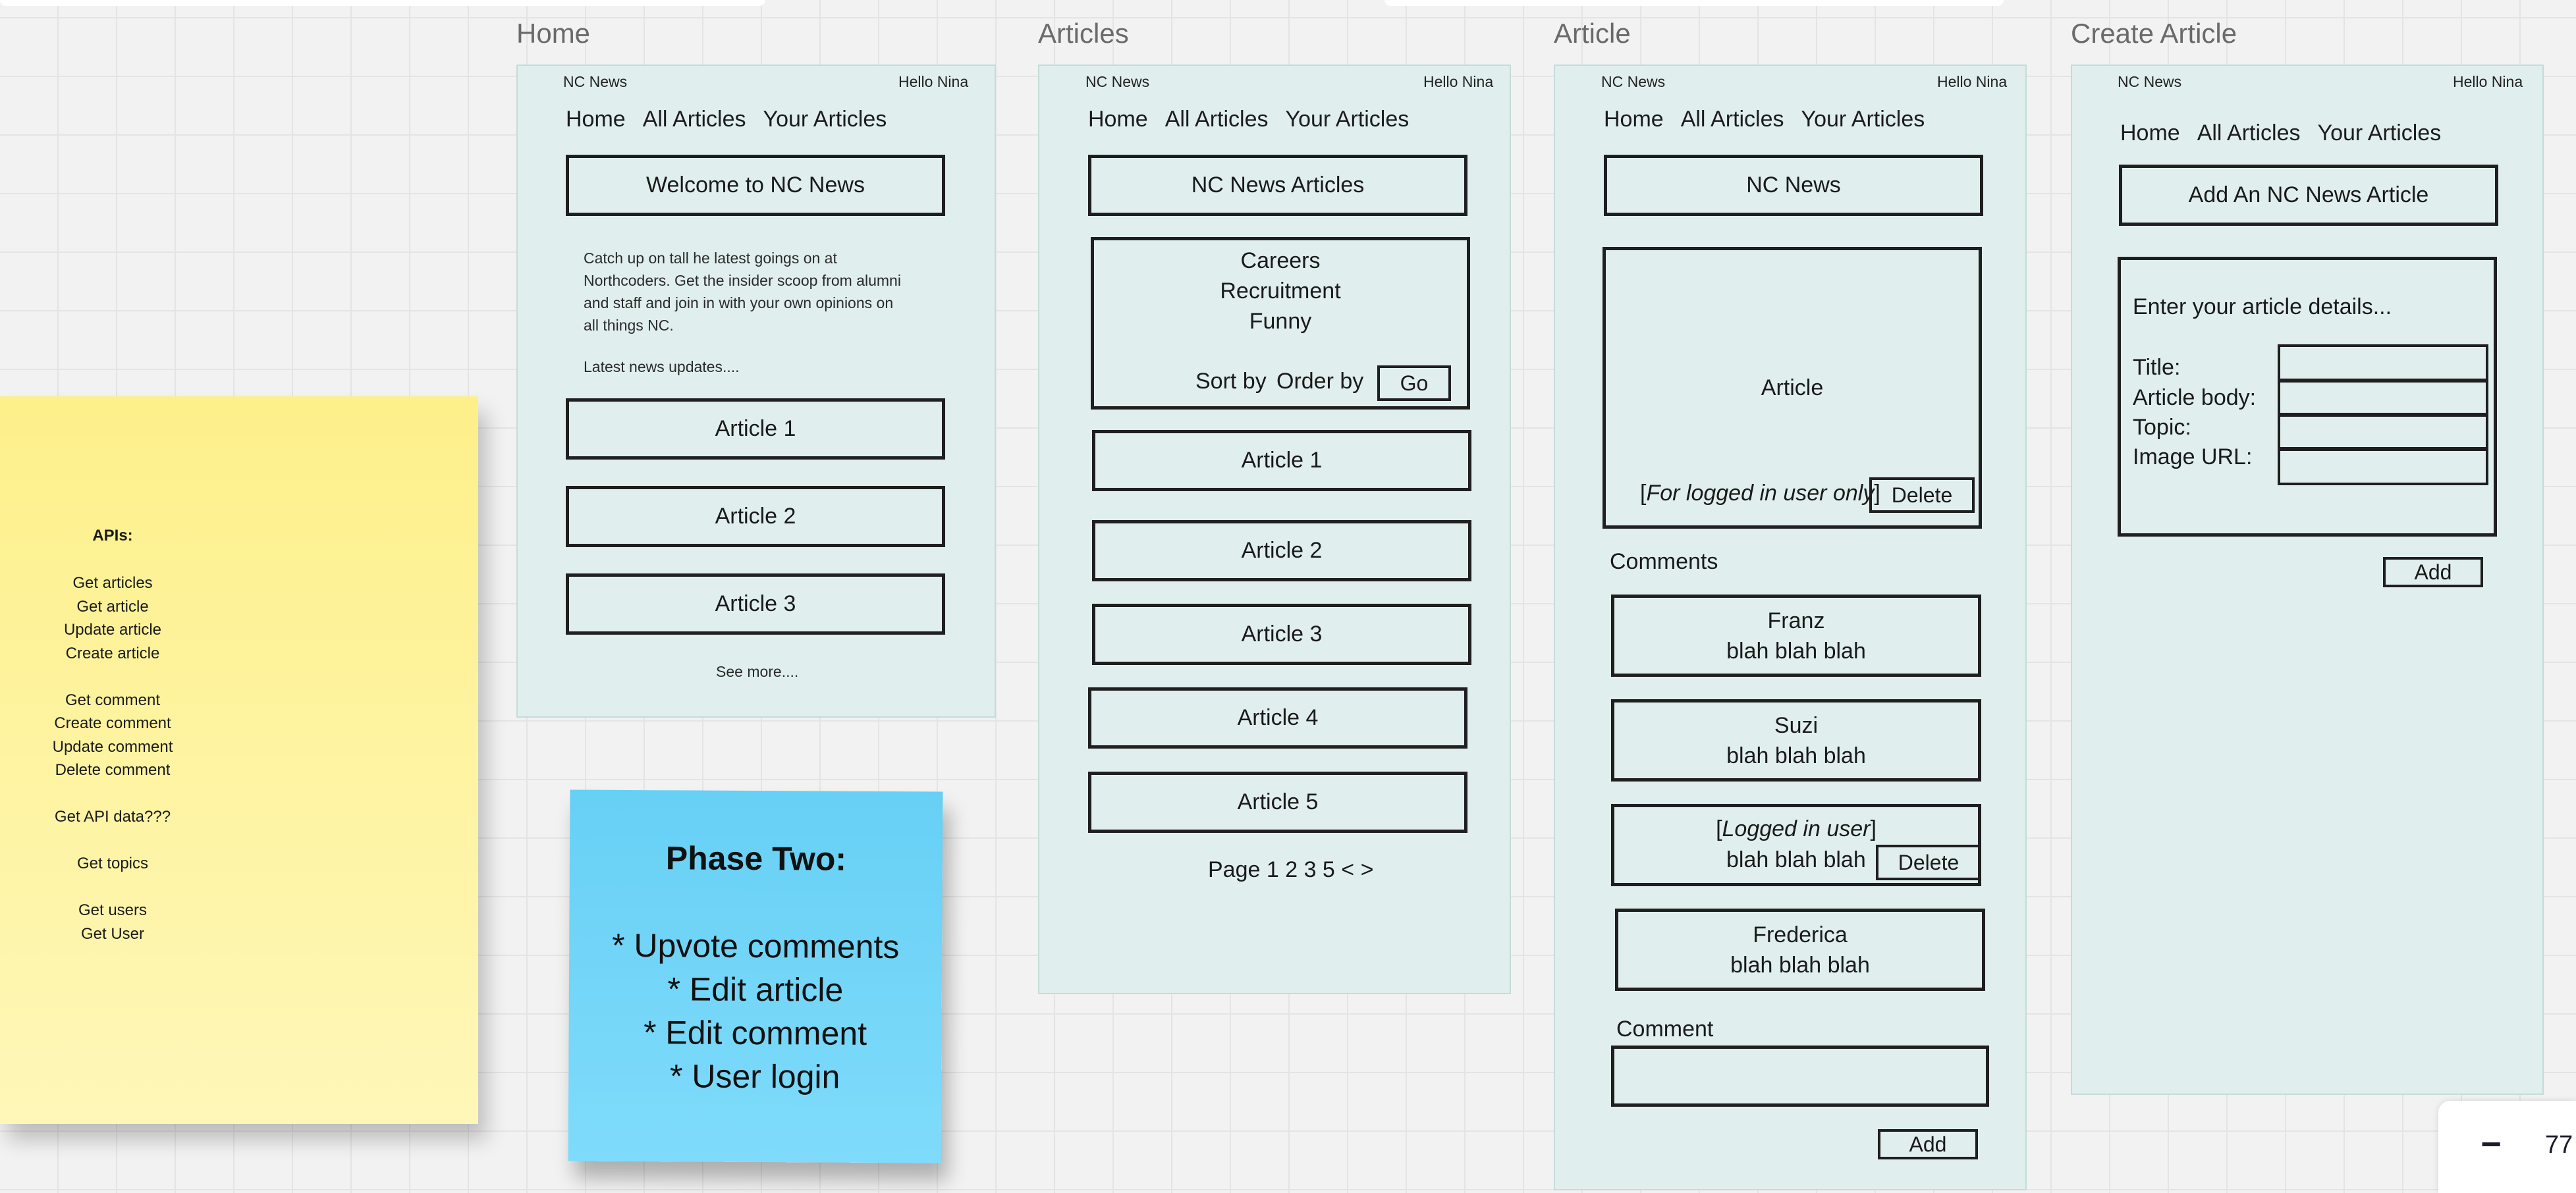 This screenshot has width=2576, height=1193. Describe the element at coordinates (755, 1033) in the screenshot. I see `phase-two-item: * Edit comment` at that location.